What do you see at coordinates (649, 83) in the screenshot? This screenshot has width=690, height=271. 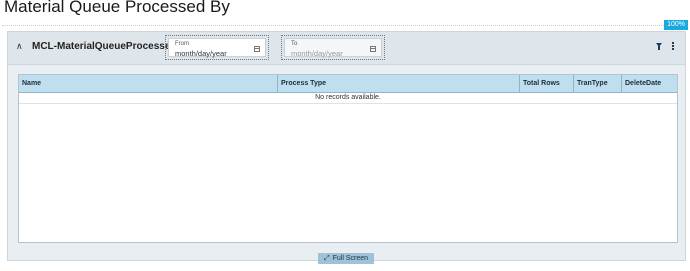 I see `column-header-deletedate: DeleteDate` at bounding box center [649, 83].